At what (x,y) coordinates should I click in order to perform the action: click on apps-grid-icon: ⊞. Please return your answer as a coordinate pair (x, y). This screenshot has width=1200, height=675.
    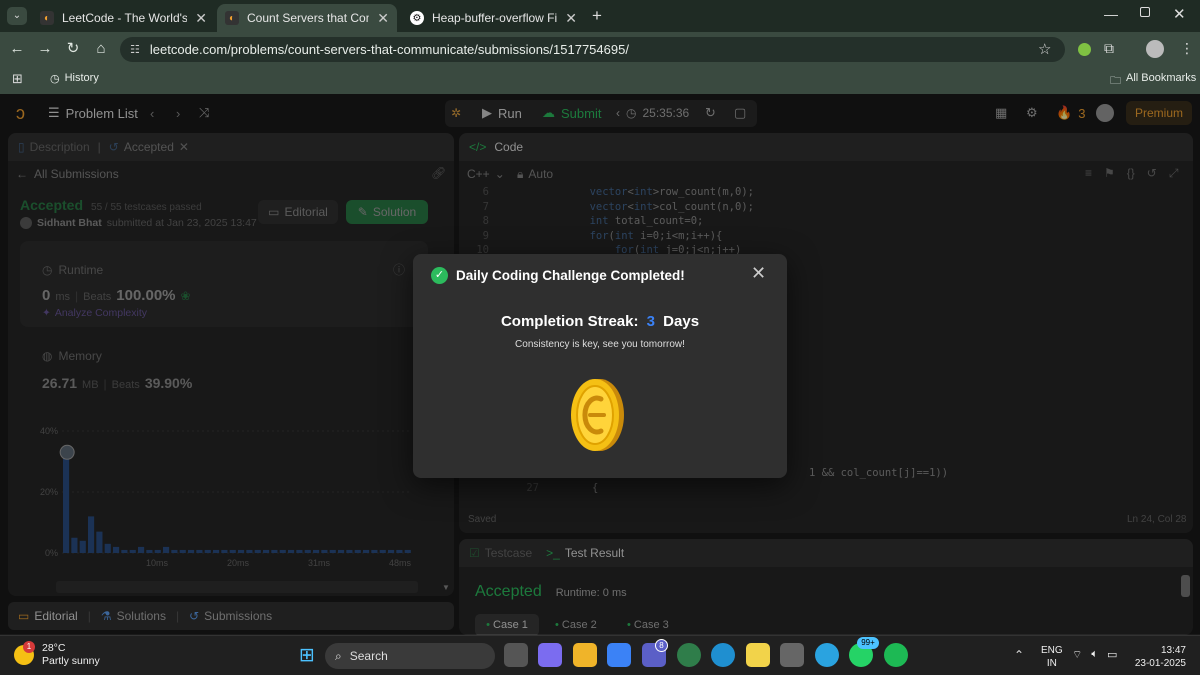
    Looking at the image, I should click on (17, 79).